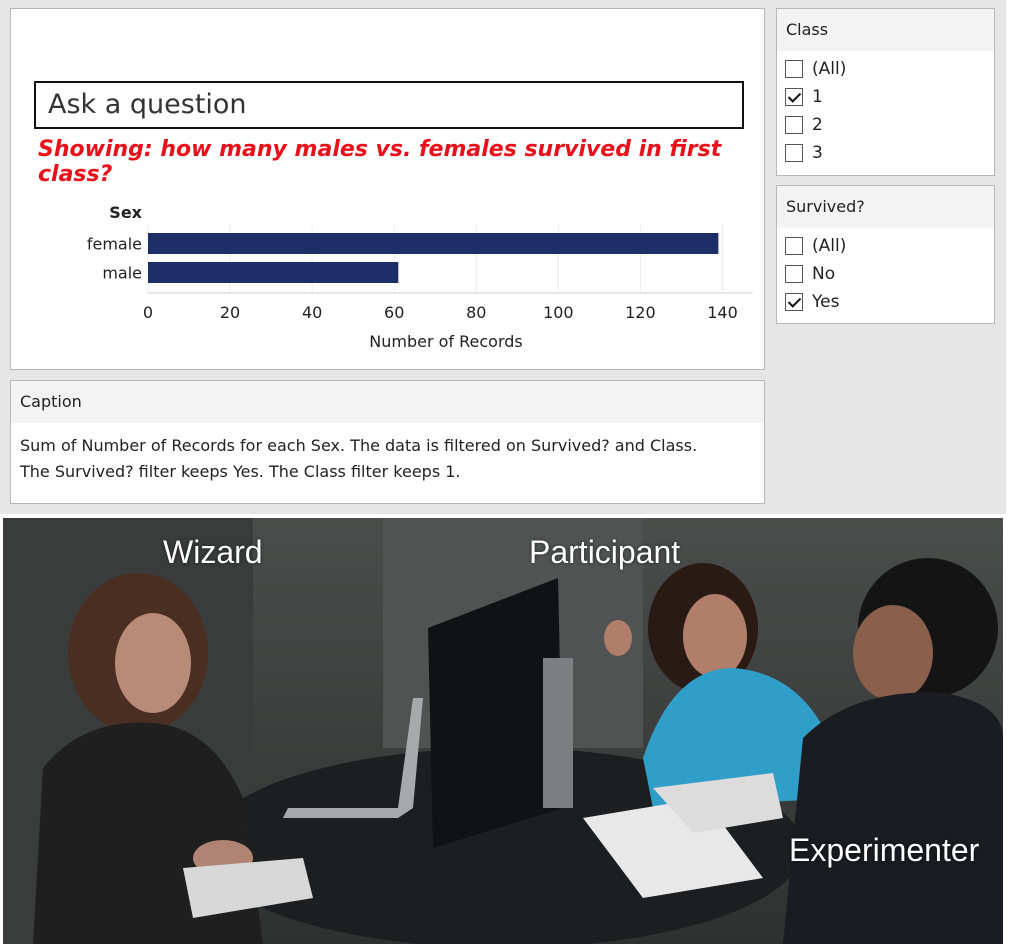  I want to click on survived-option-label: Yes, so click(826, 302).